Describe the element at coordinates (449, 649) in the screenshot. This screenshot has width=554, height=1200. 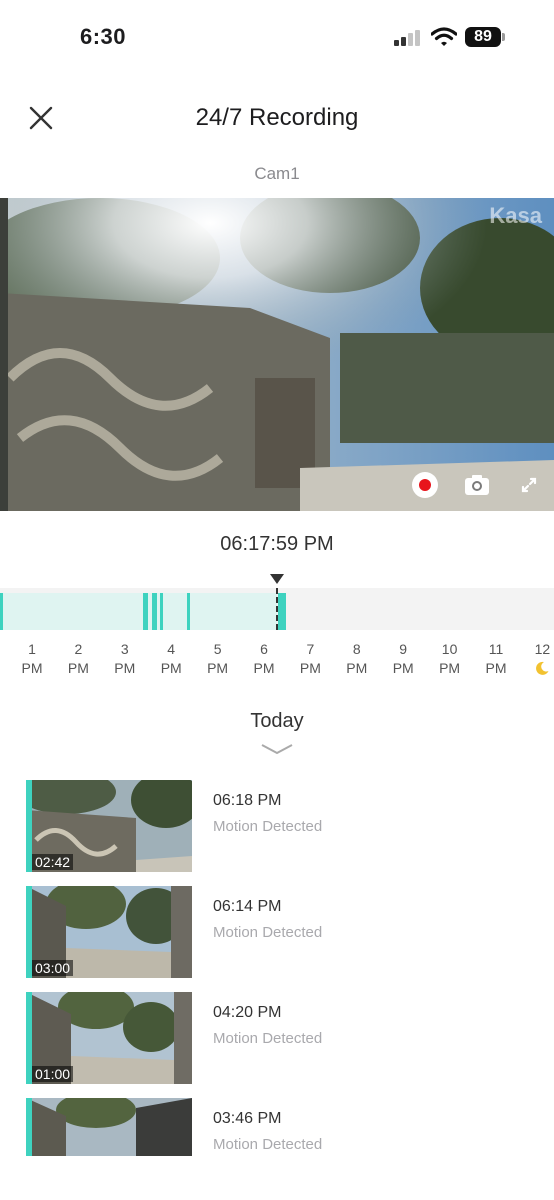
I see `hour-number: 10` at that location.